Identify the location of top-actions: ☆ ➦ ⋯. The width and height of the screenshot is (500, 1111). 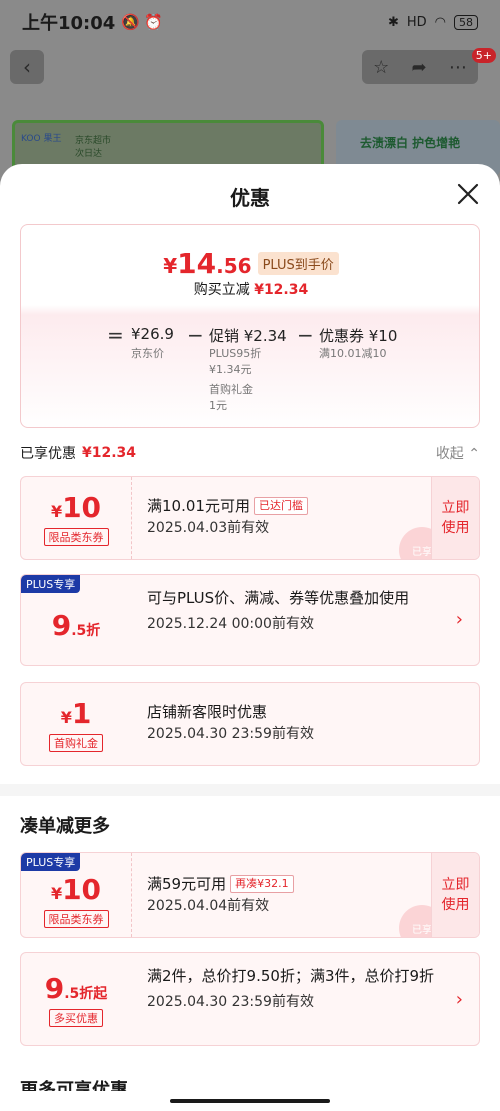
(420, 67).